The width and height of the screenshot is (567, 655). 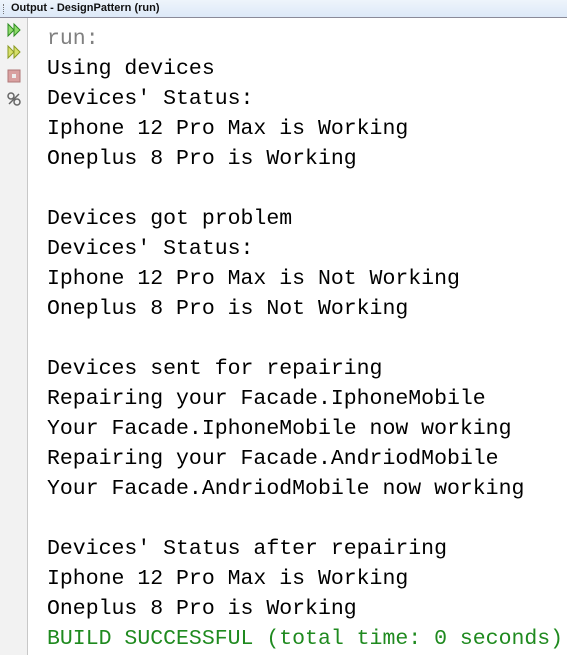 What do you see at coordinates (4, 9) in the screenshot?
I see `drag-grip-icon` at bounding box center [4, 9].